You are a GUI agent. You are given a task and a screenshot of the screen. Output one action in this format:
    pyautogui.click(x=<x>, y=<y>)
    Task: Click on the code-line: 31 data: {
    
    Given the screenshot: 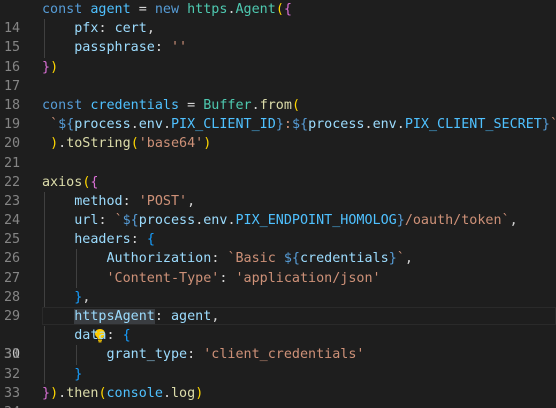 What is the action you would take?
    pyautogui.click(x=278, y=344)
    